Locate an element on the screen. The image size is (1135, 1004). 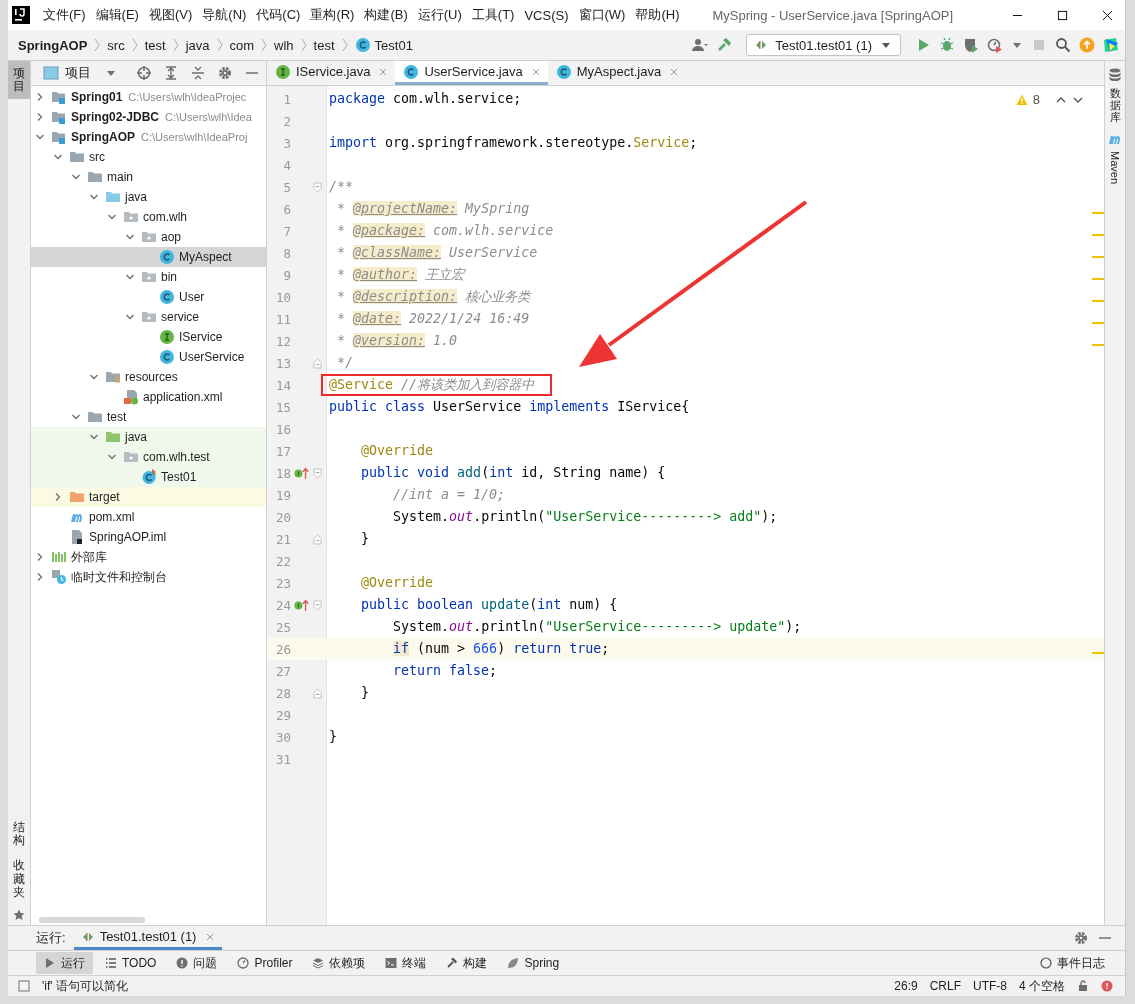
menu-item: 编辑(E) is located at coordinates (117, 15).